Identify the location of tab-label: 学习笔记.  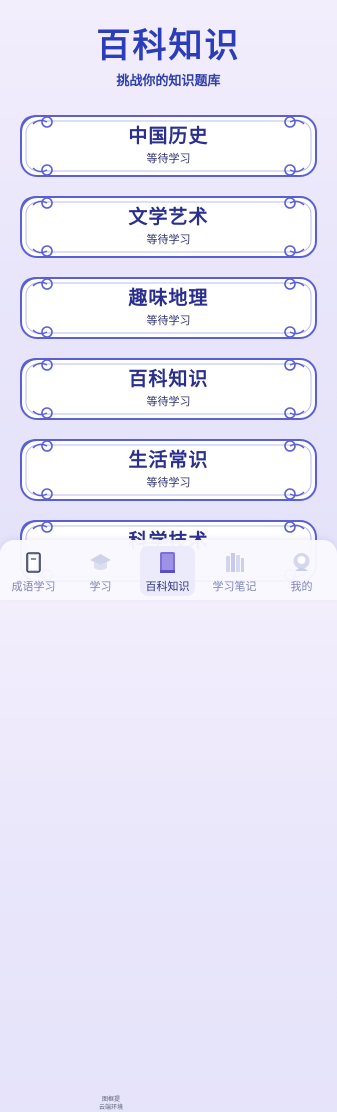
(234, 586).